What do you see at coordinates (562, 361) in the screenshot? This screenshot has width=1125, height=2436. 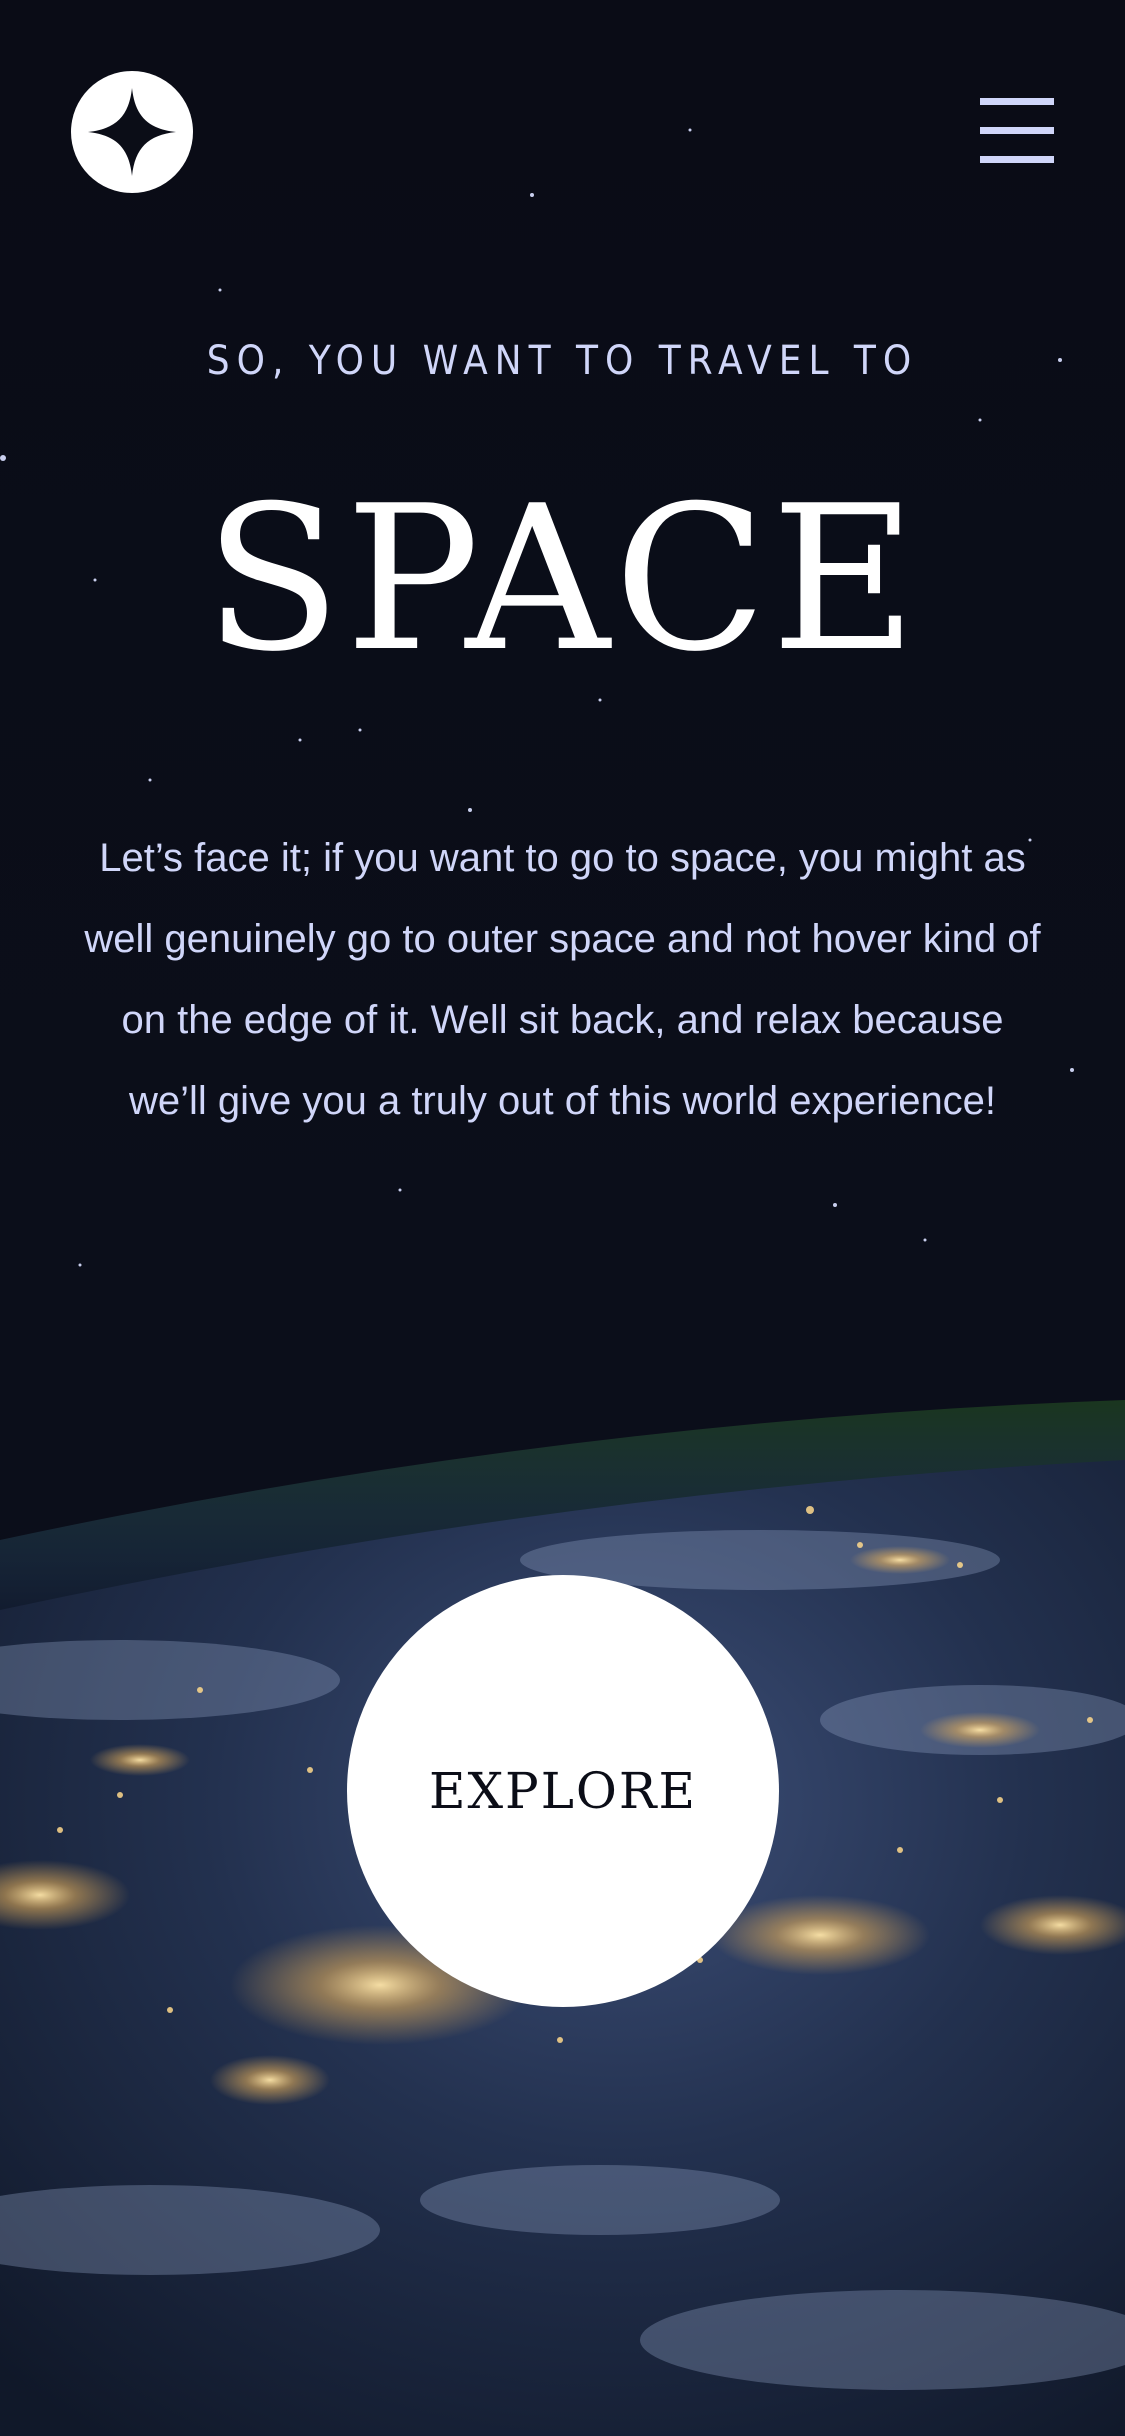 I see `hero-eyebrow: SO, YOU WANT TO TRAVEL TO` at bounding box center [562, 361].